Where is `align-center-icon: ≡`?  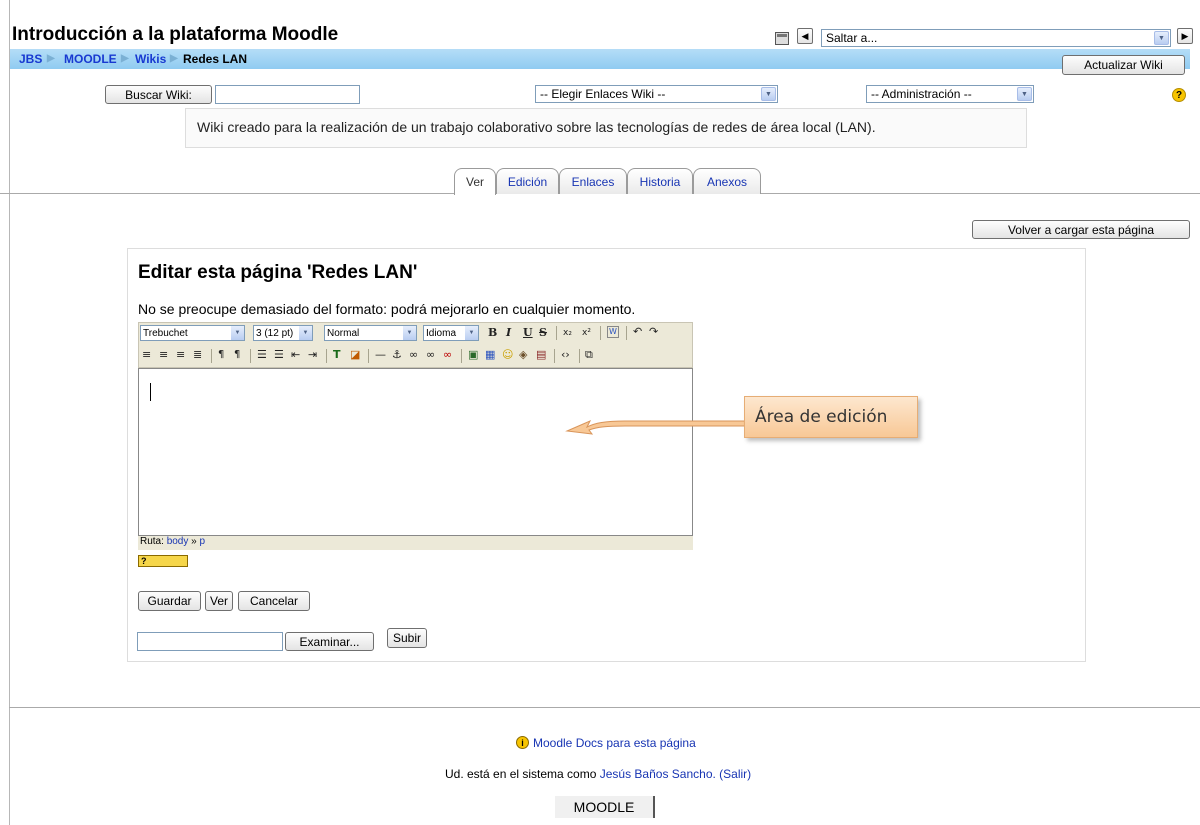 align-center-icon: ≡ is located at coordinates (163, 355).